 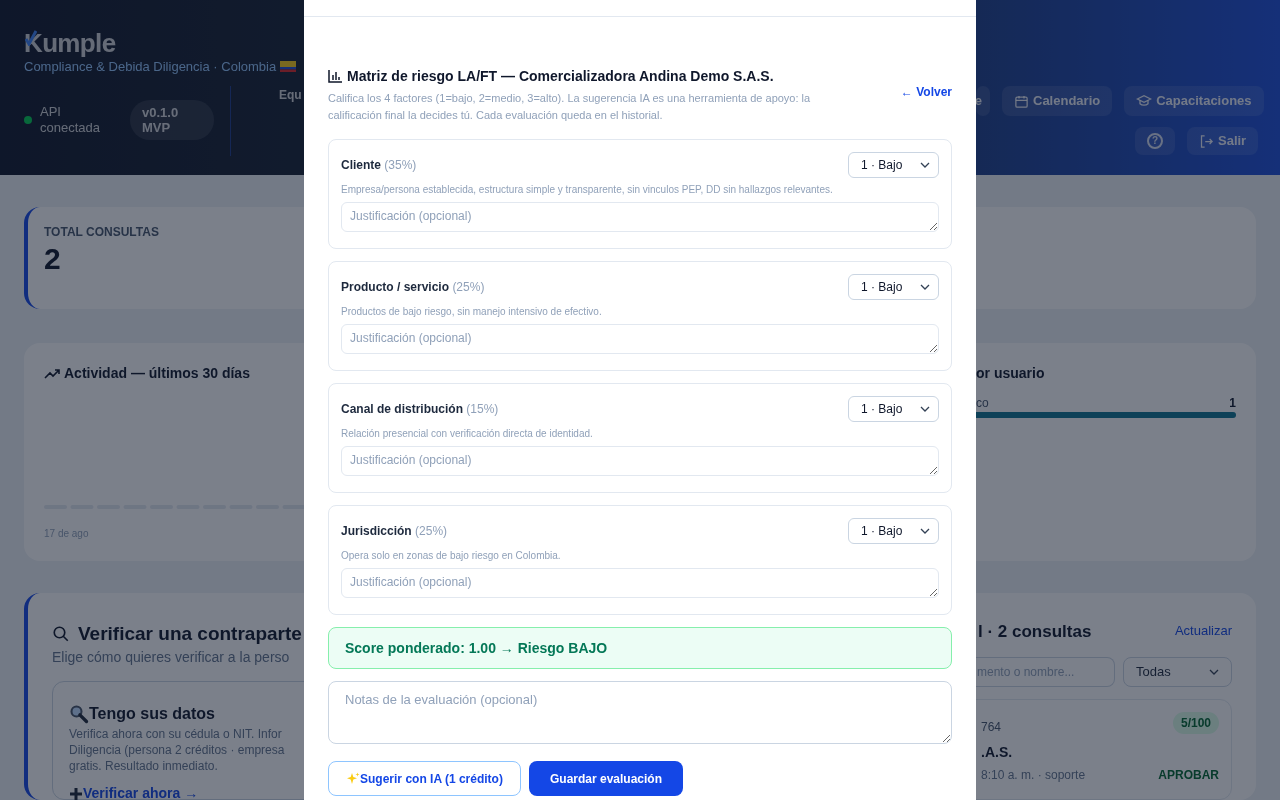 What do you see at coordinates (1203, 631) in the screenshot?
I see `refresh-link: Actualizar` at bounding box center [1203, 631].